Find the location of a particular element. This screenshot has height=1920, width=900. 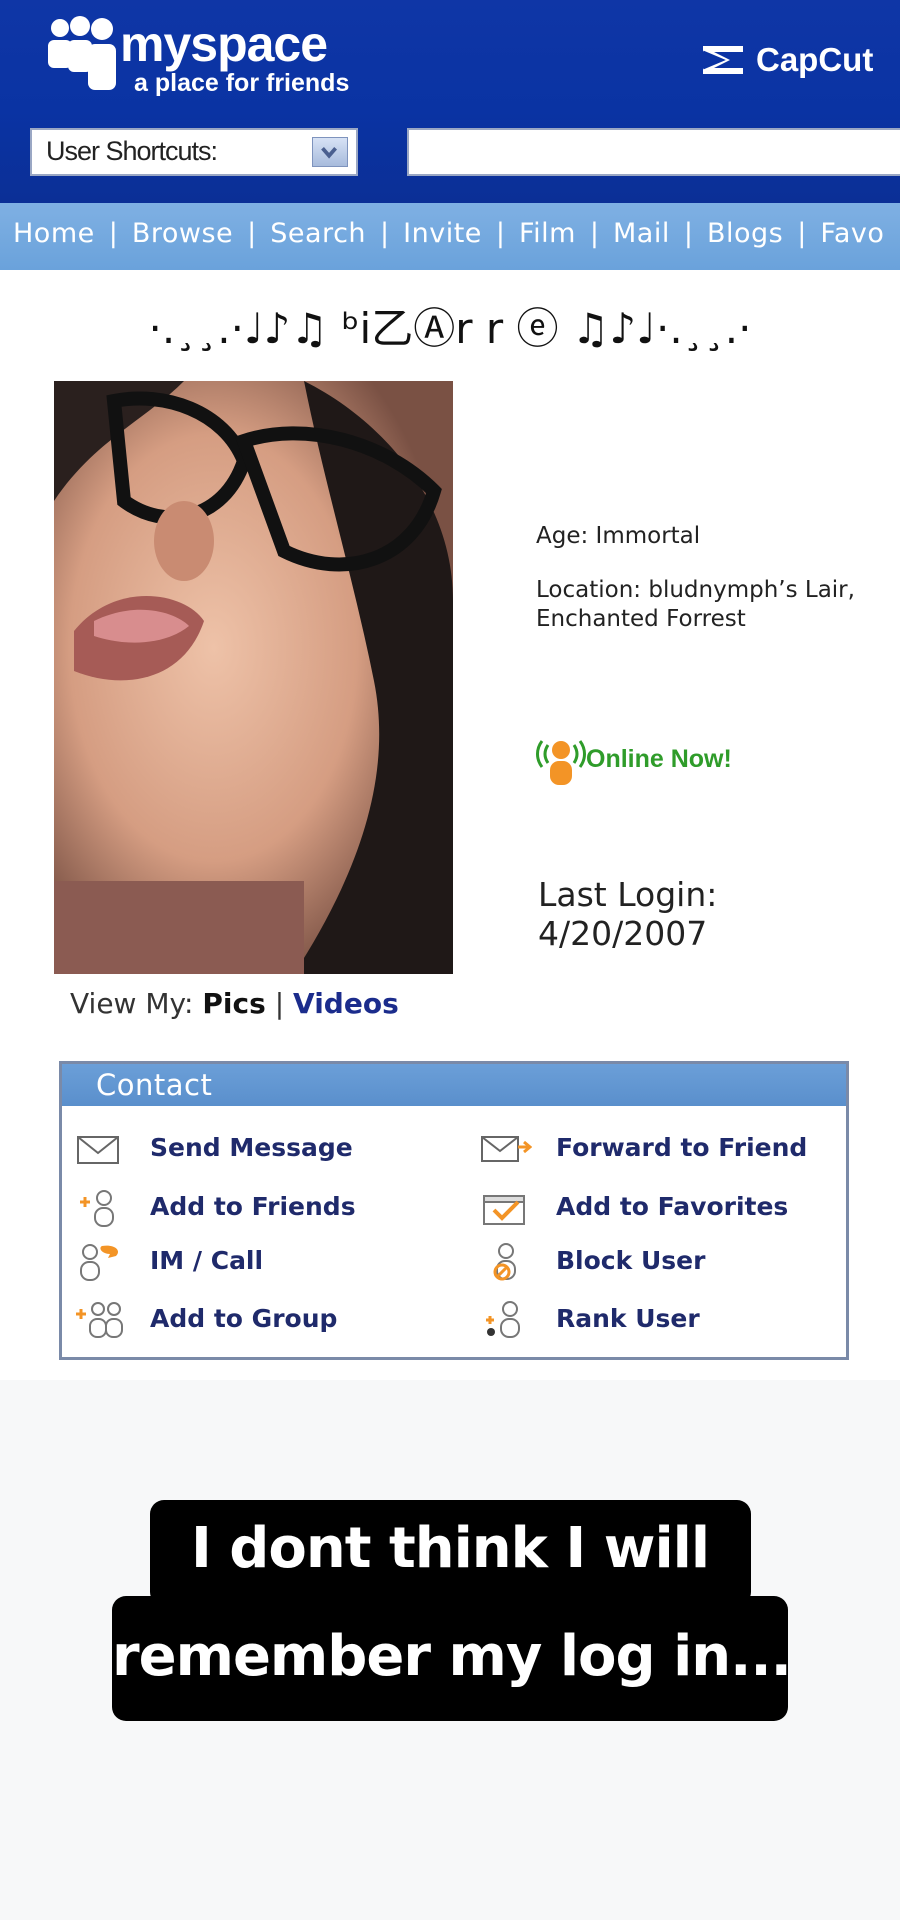

block-user-label: Block User is located at coordinates (631, 1260).